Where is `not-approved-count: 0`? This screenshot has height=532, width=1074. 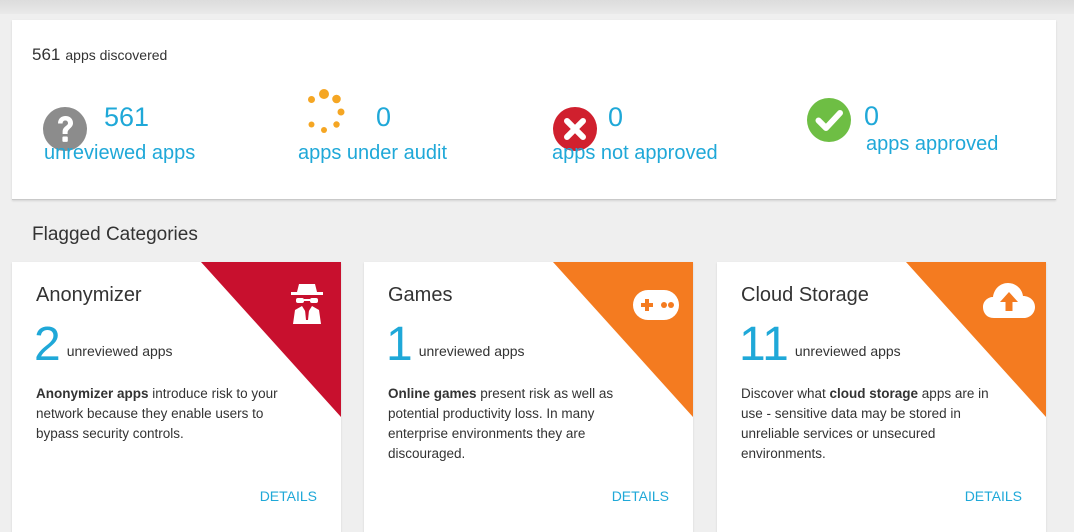 not-approved-count: 0 is located at coordinates (616, 117).